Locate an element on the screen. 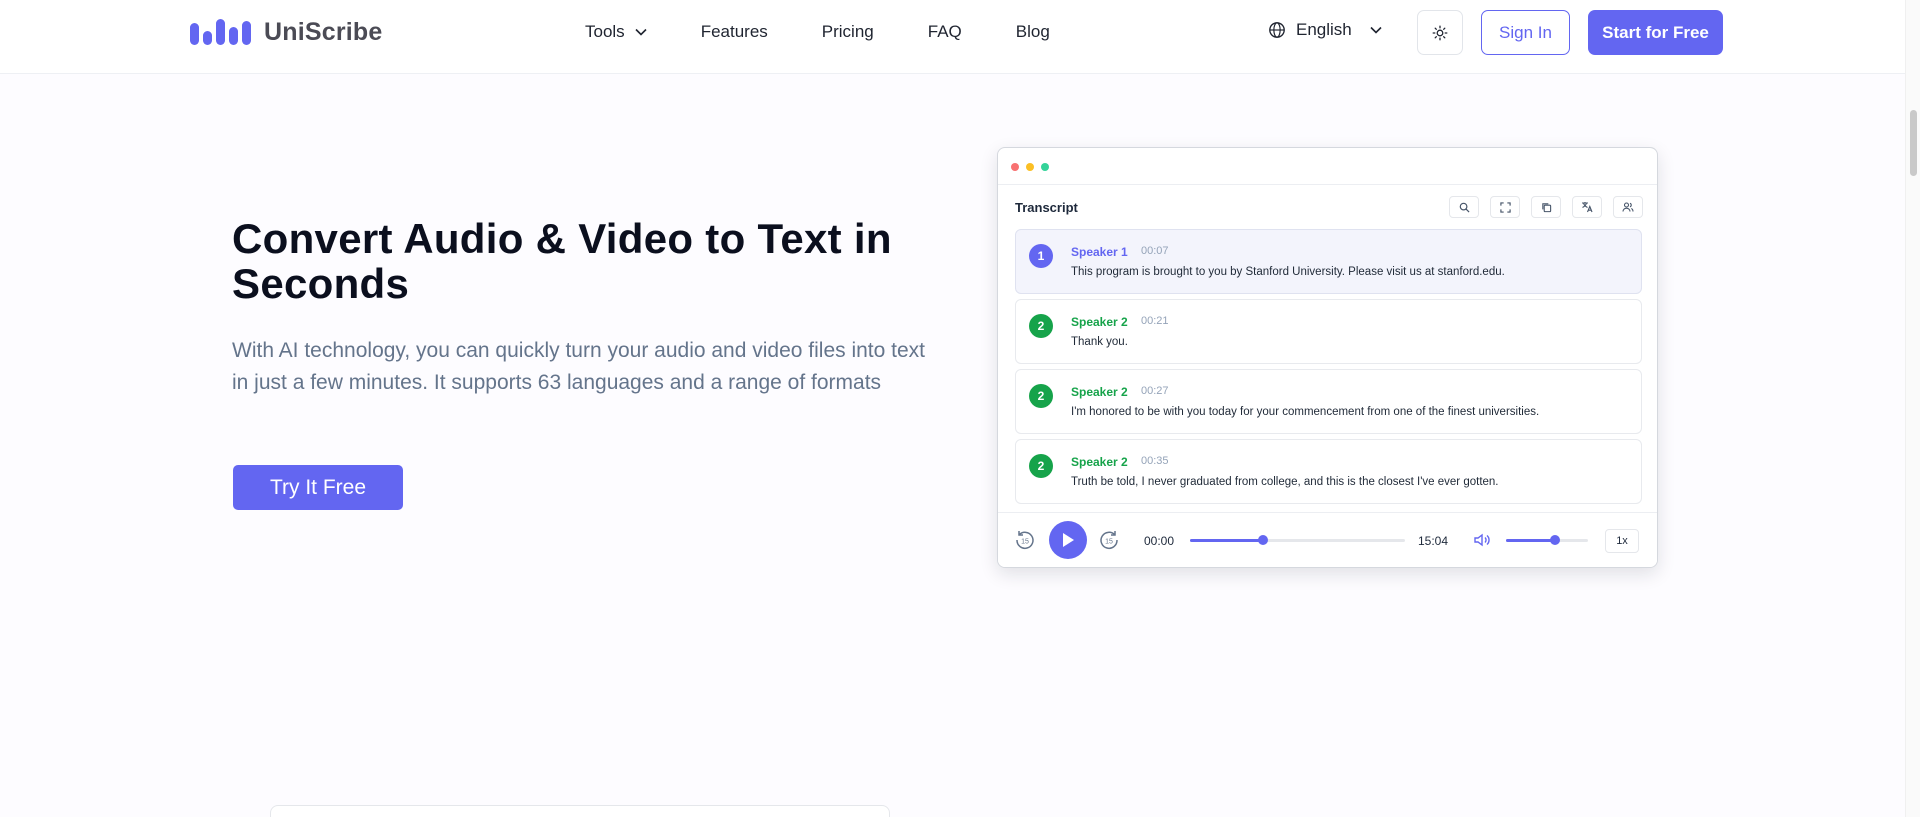  window-close-dot is located at coordinates (1015, 167).